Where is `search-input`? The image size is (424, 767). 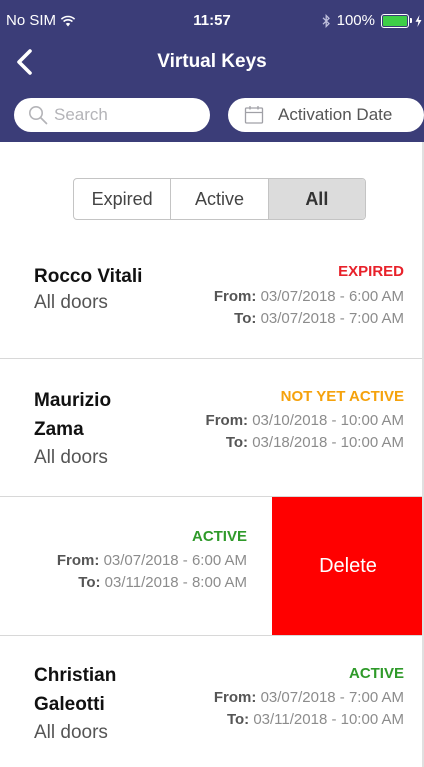
search-input is located at coordinates (124, 115).